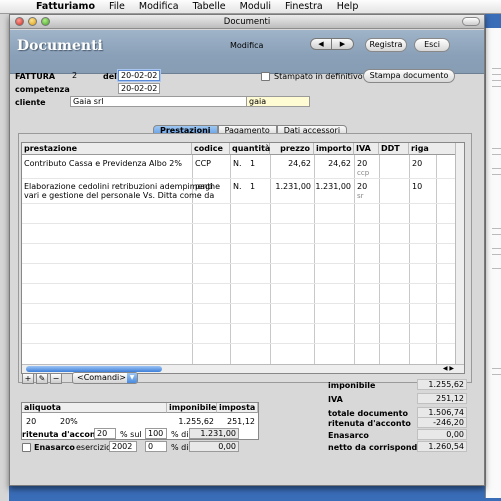  What do you see at coordinates (321, 44) in the screenshot?
I see `previous-record-button: ◀` at bounding box center [321, 44].